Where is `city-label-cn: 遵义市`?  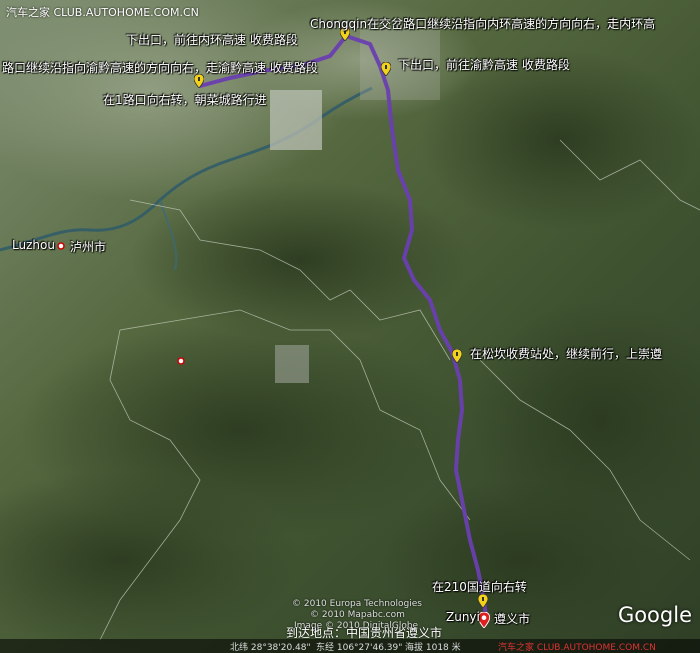 city-label-cn: 遵义市 is located at coordinates (512, 619).